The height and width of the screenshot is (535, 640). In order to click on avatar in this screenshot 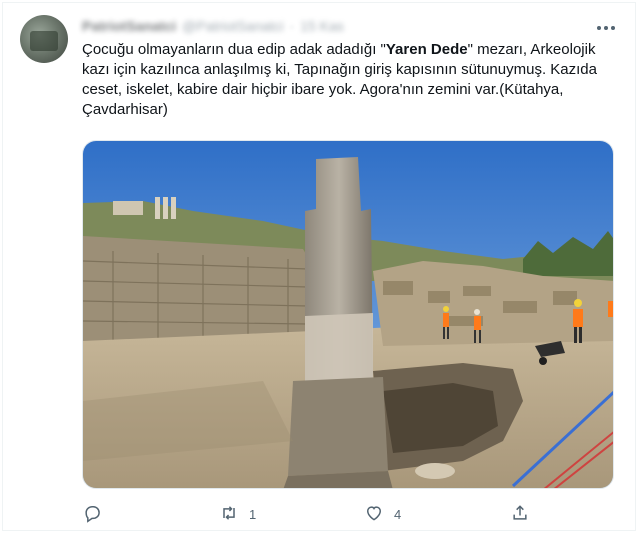, I will do `click(44, 39)`.